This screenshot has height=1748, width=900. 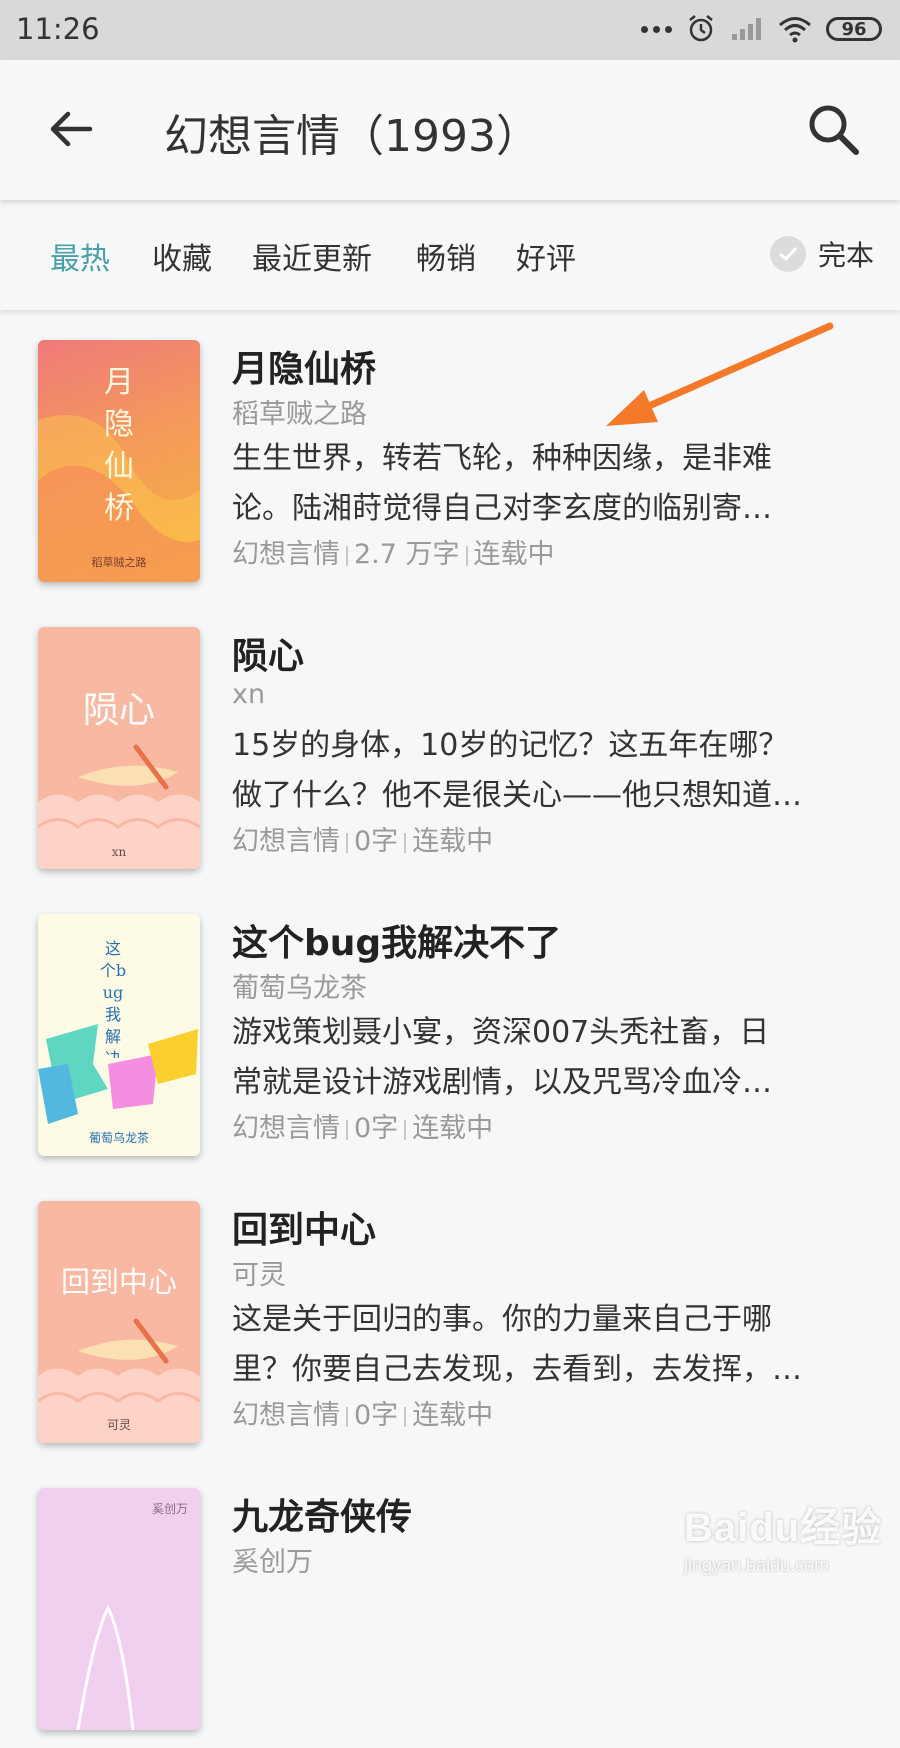 What do you see at coordinates (119, 748) in the screenshot?
I see `book-cover: 陨心 xn` at bounding box center [119, 748].